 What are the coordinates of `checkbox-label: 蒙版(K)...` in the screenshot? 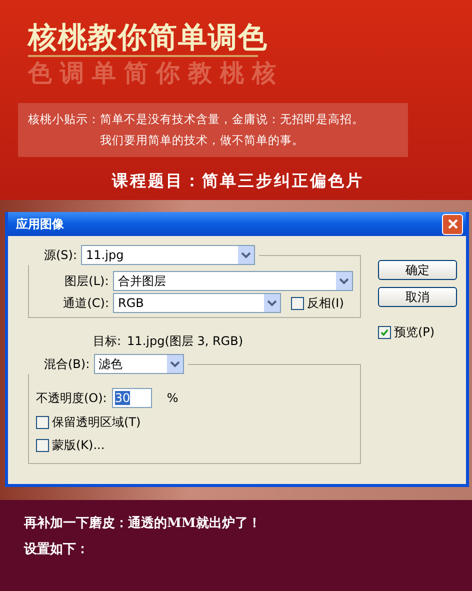 It's located at (78, 445).